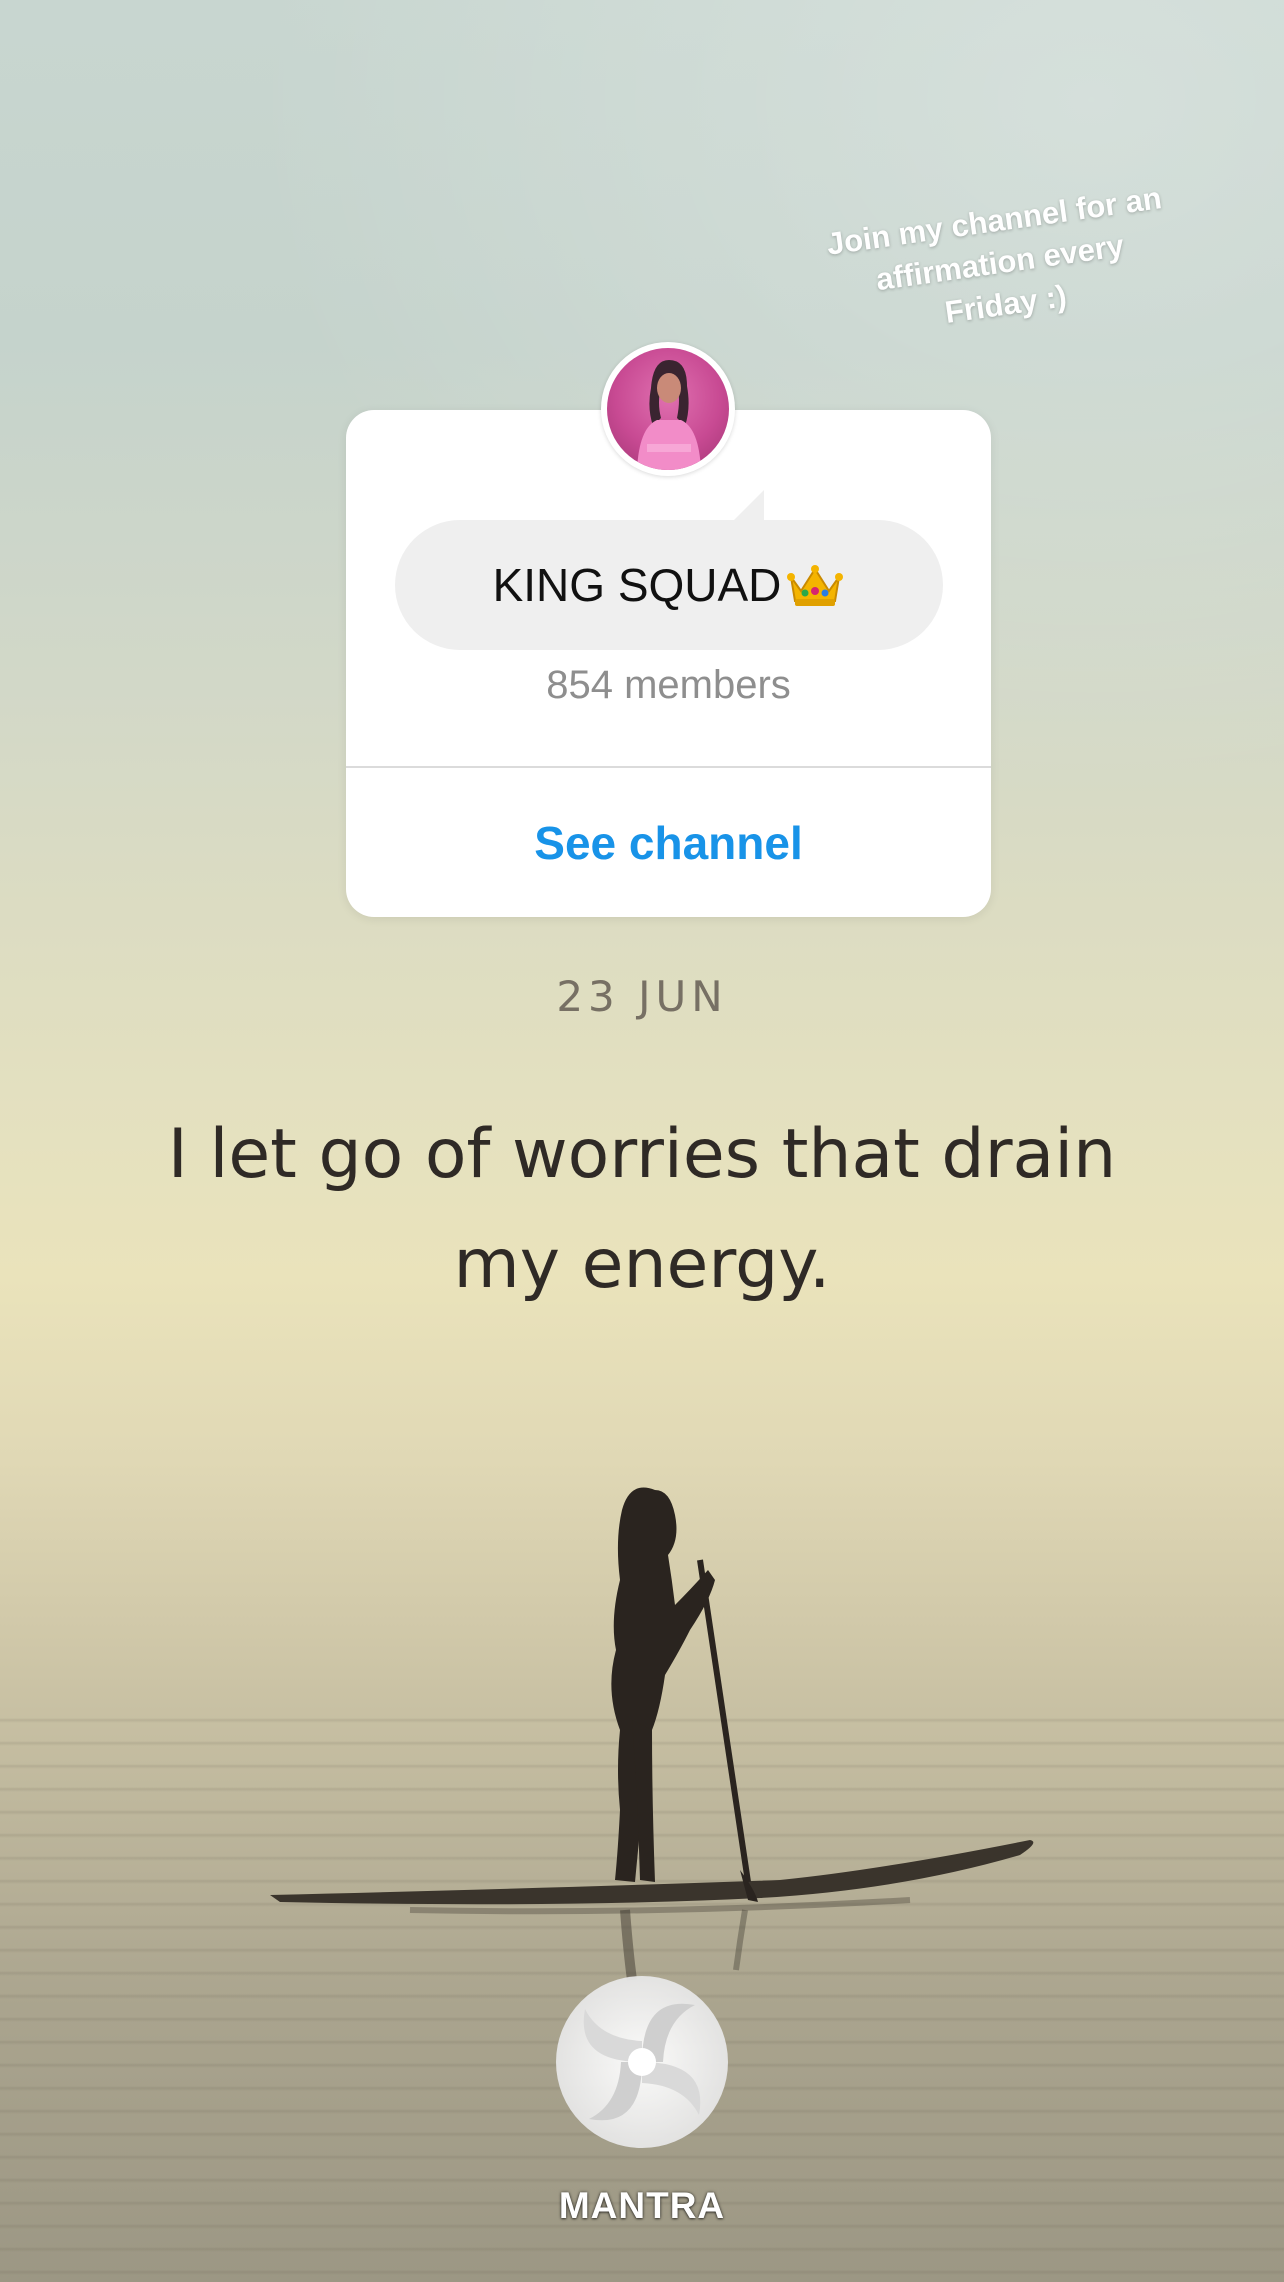 This screenshot has width=1284, height=2282. Describe the element at coordinates (642, 996) in the screenshot. I see `affirmation-date: 23 JUN` at that location.